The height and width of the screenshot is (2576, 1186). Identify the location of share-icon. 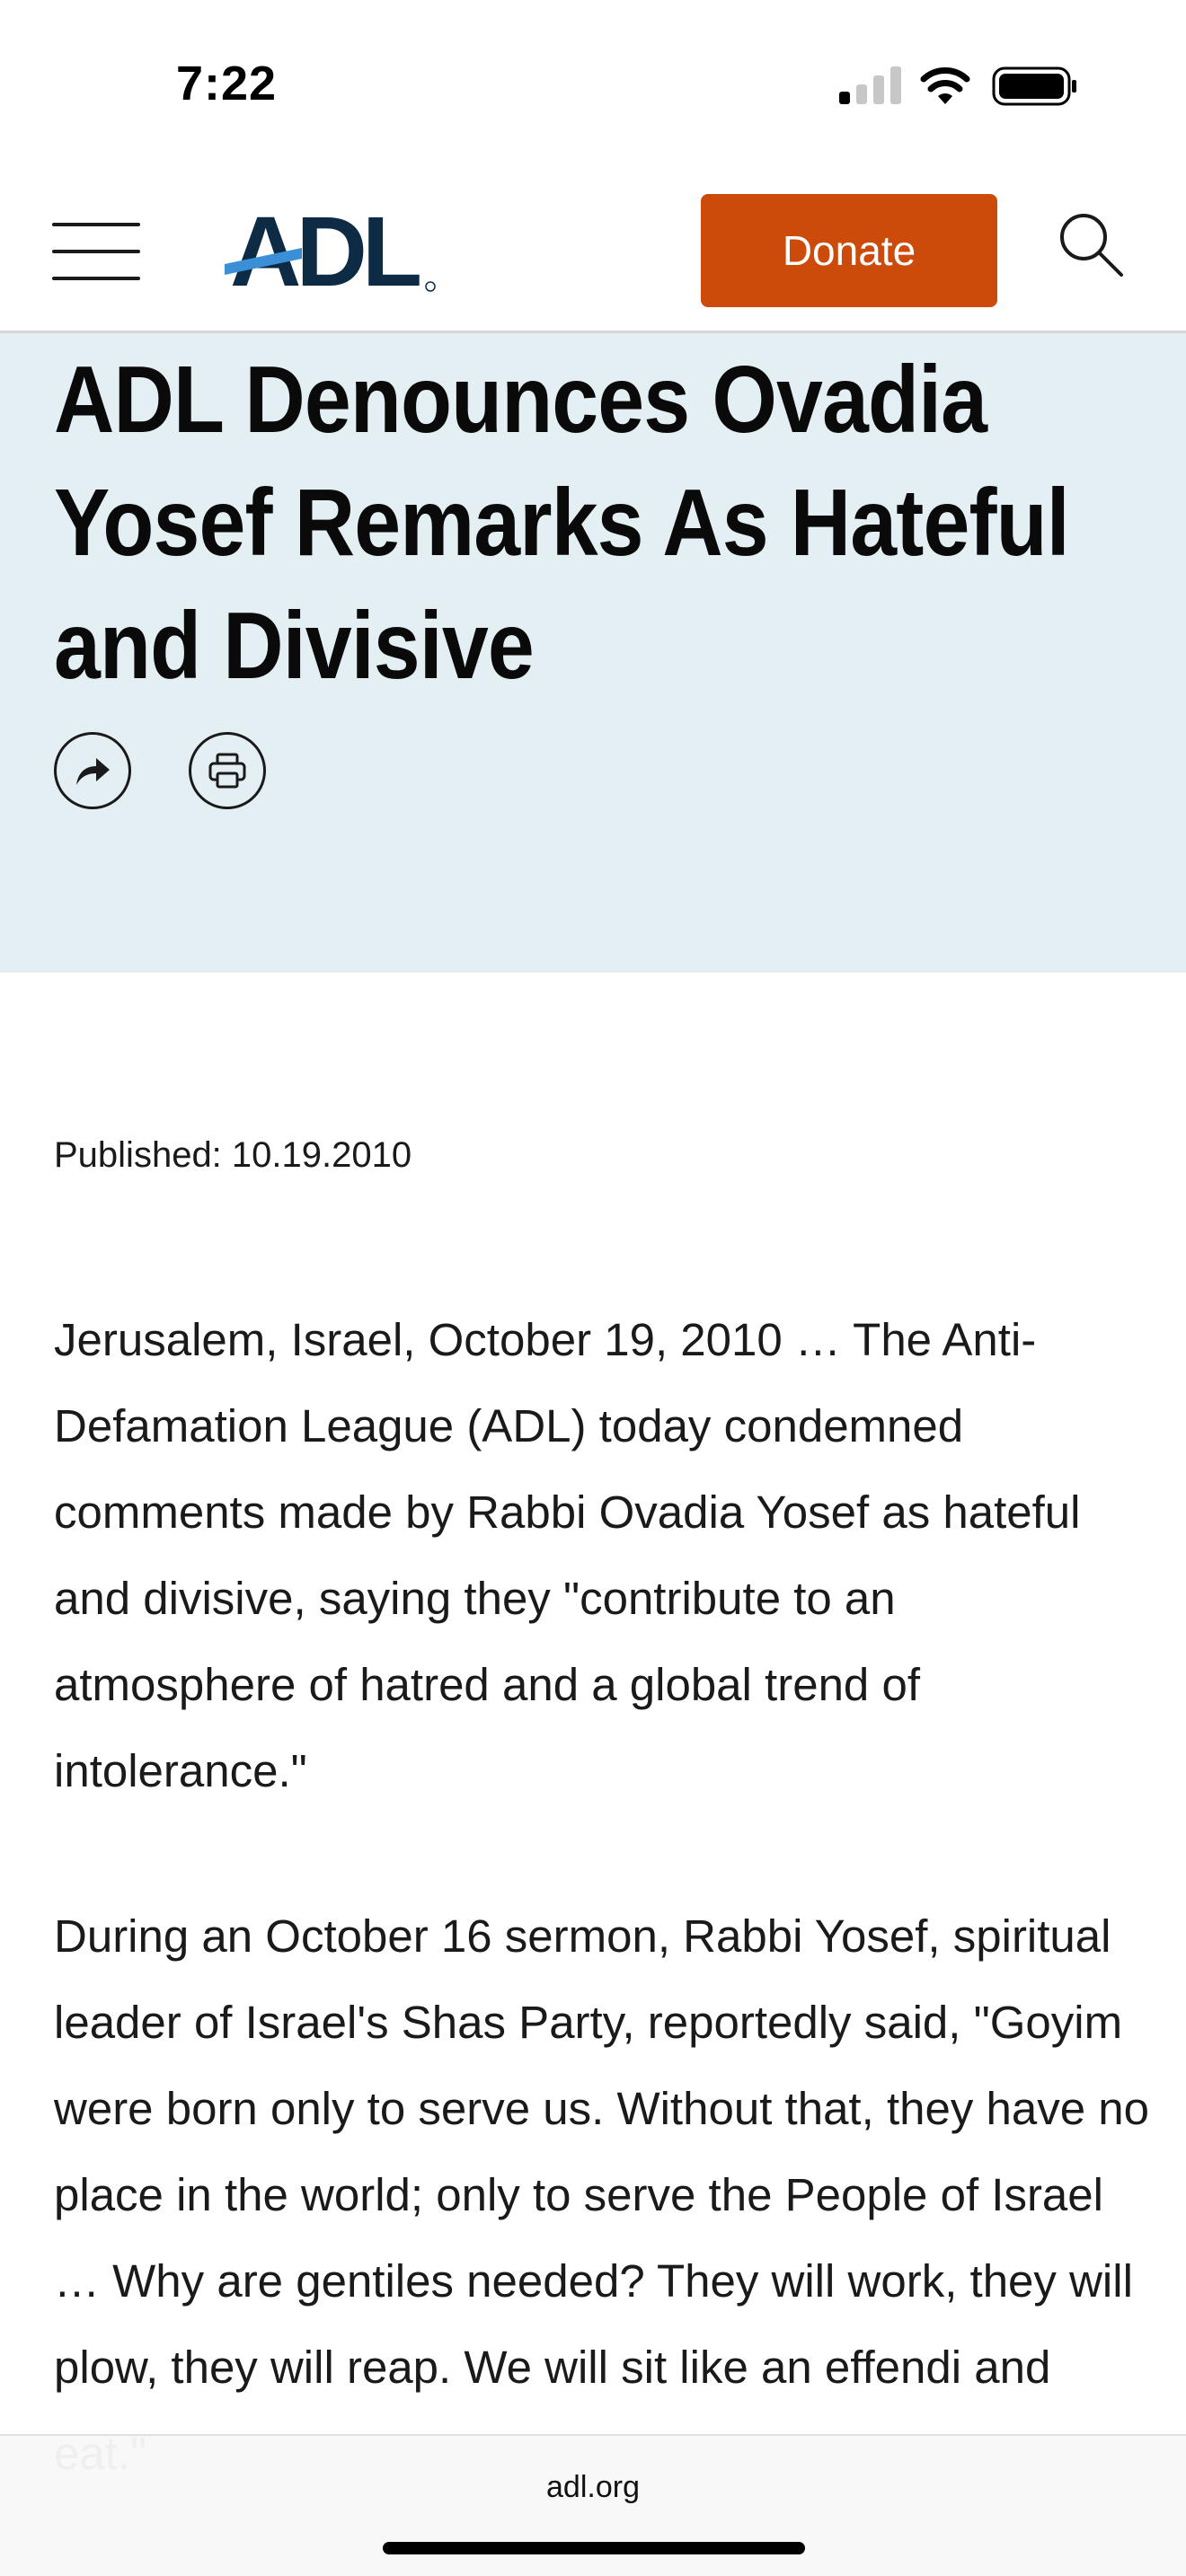
(93, 771).